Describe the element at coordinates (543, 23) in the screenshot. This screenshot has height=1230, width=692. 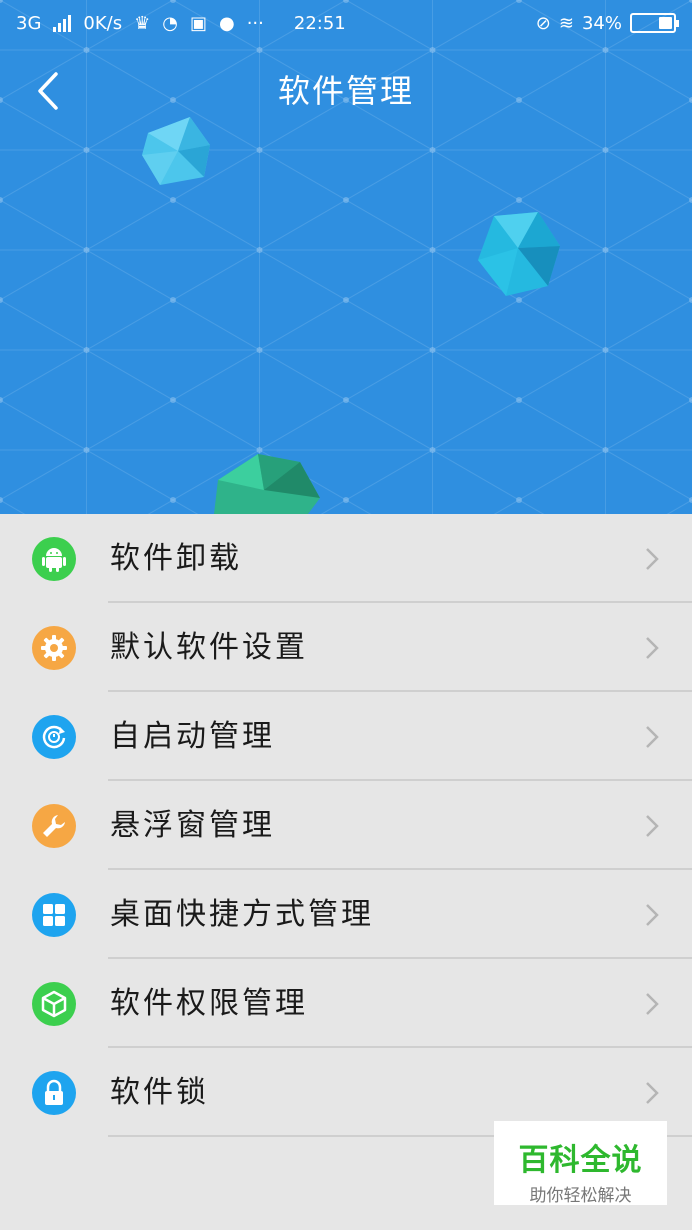
I see `mute-icon: ⊘` at that location.